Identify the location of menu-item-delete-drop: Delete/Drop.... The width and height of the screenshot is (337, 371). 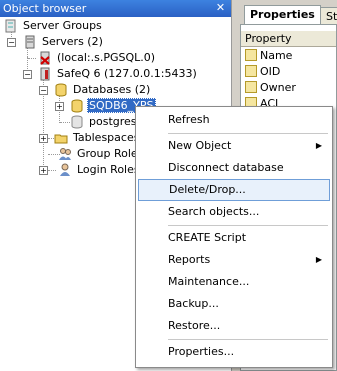
(234, 190).